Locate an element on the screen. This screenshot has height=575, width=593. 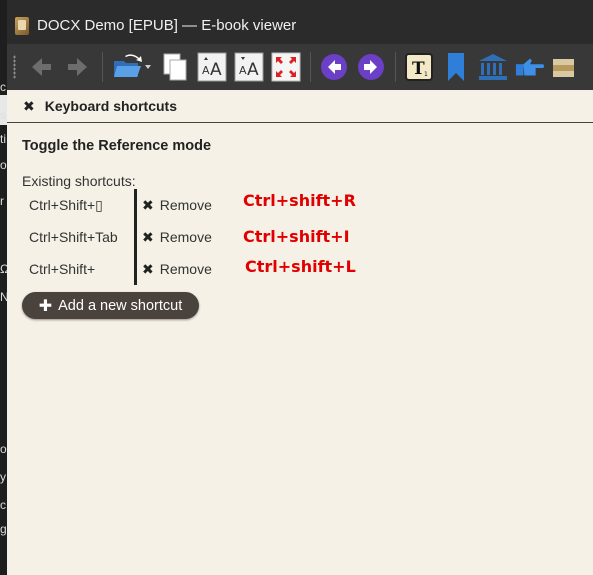
fullscreen-icon is located at coordinates (286, 67).